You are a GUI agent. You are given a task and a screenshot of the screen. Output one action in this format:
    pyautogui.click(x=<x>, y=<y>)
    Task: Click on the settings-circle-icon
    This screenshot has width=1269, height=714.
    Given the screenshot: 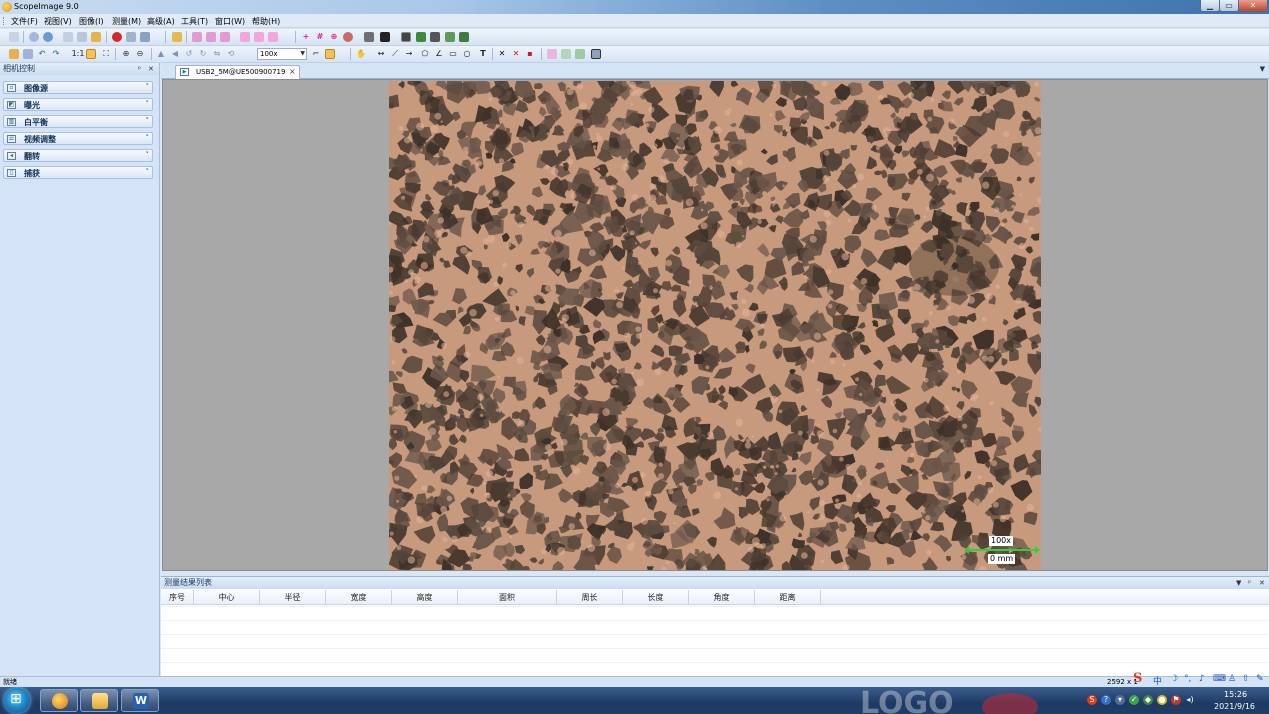 What is the action you would take?
    pyautogui.click(x=48, y=37)
    